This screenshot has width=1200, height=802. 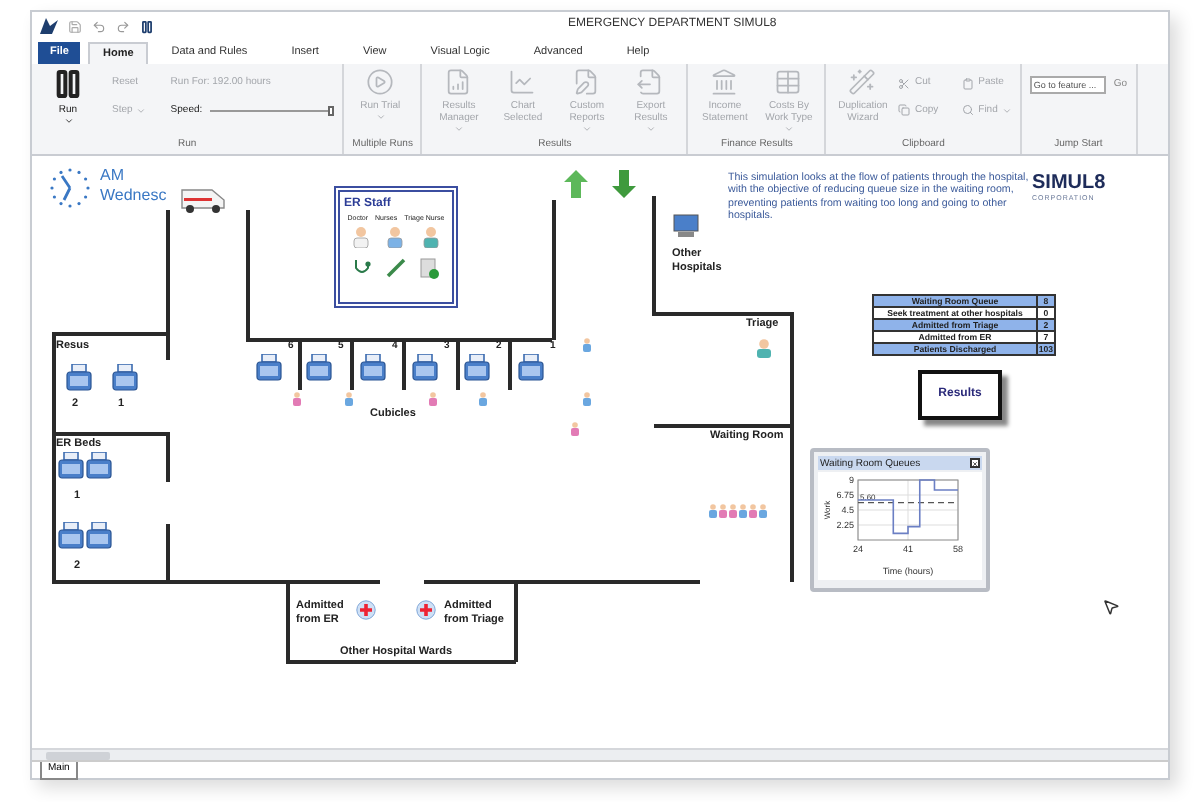 I want to click on app-logo-icon, so click(x=49, y=26).